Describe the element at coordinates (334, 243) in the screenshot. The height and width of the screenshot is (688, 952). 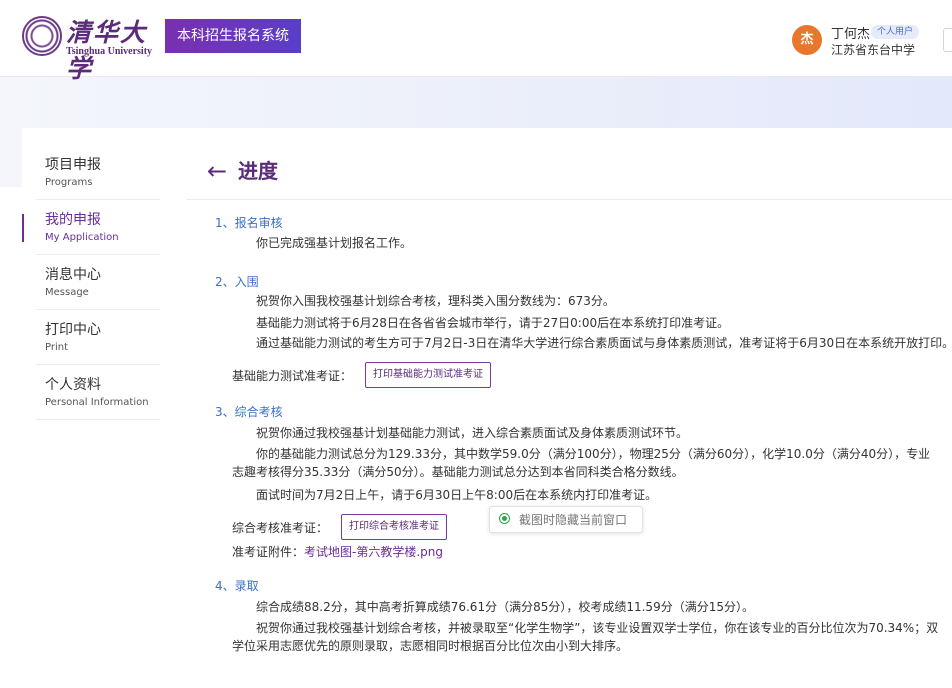
I see `section-text: 你已完成强基计划报名工作。` at that location.